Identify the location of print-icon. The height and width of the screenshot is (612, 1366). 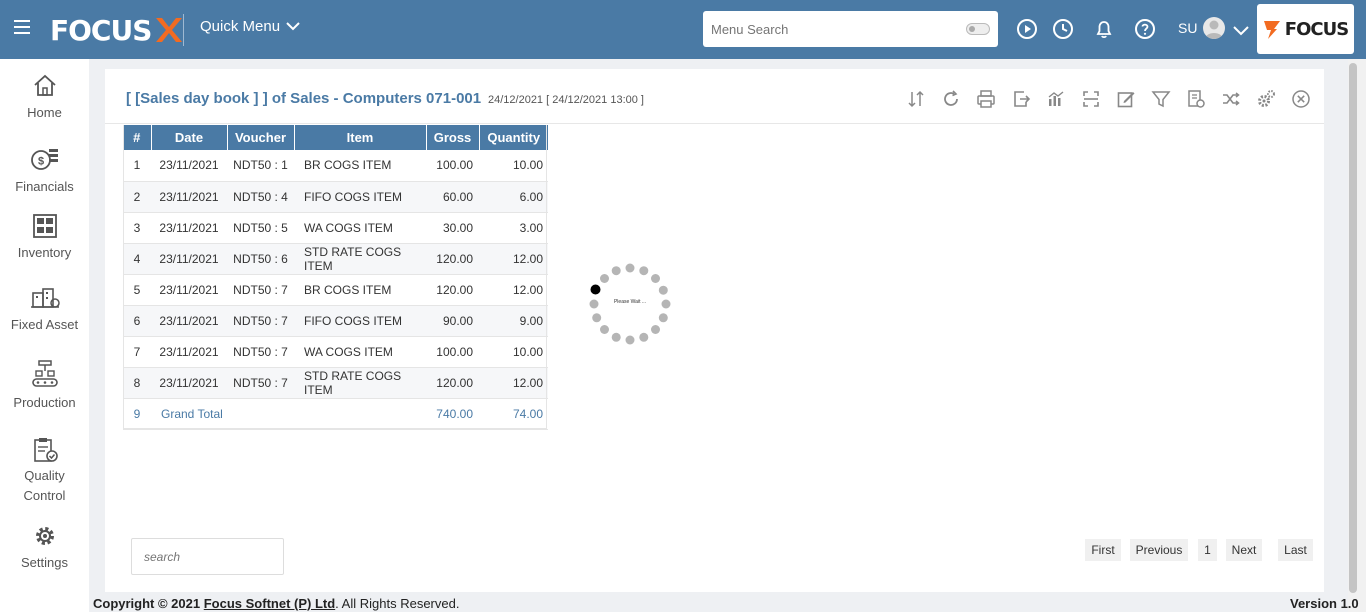
(986, 99).